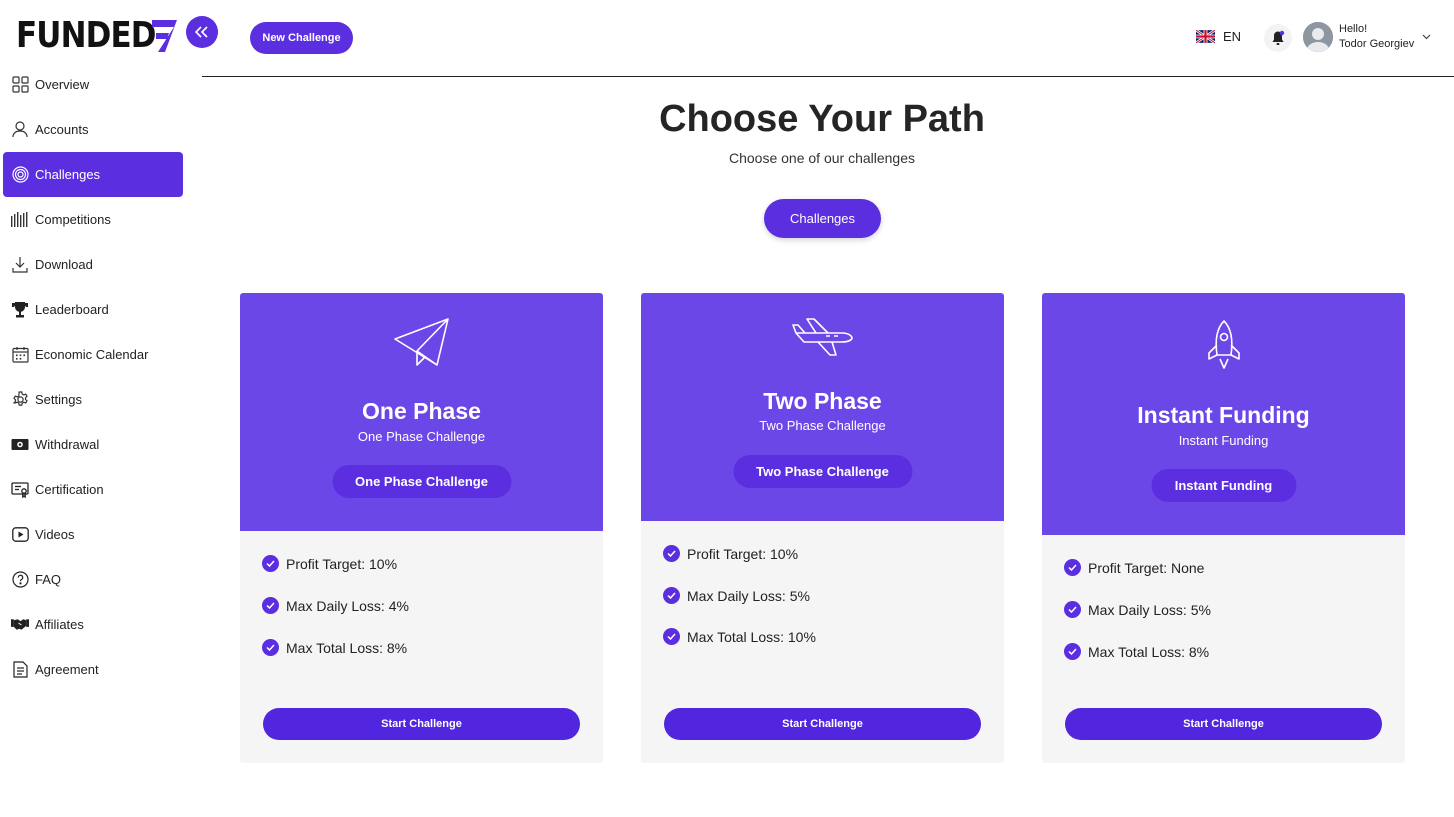 This screenshot has height=817, width=1454. I want to click on sidebar-item-label: Videos, so click(55, 534).